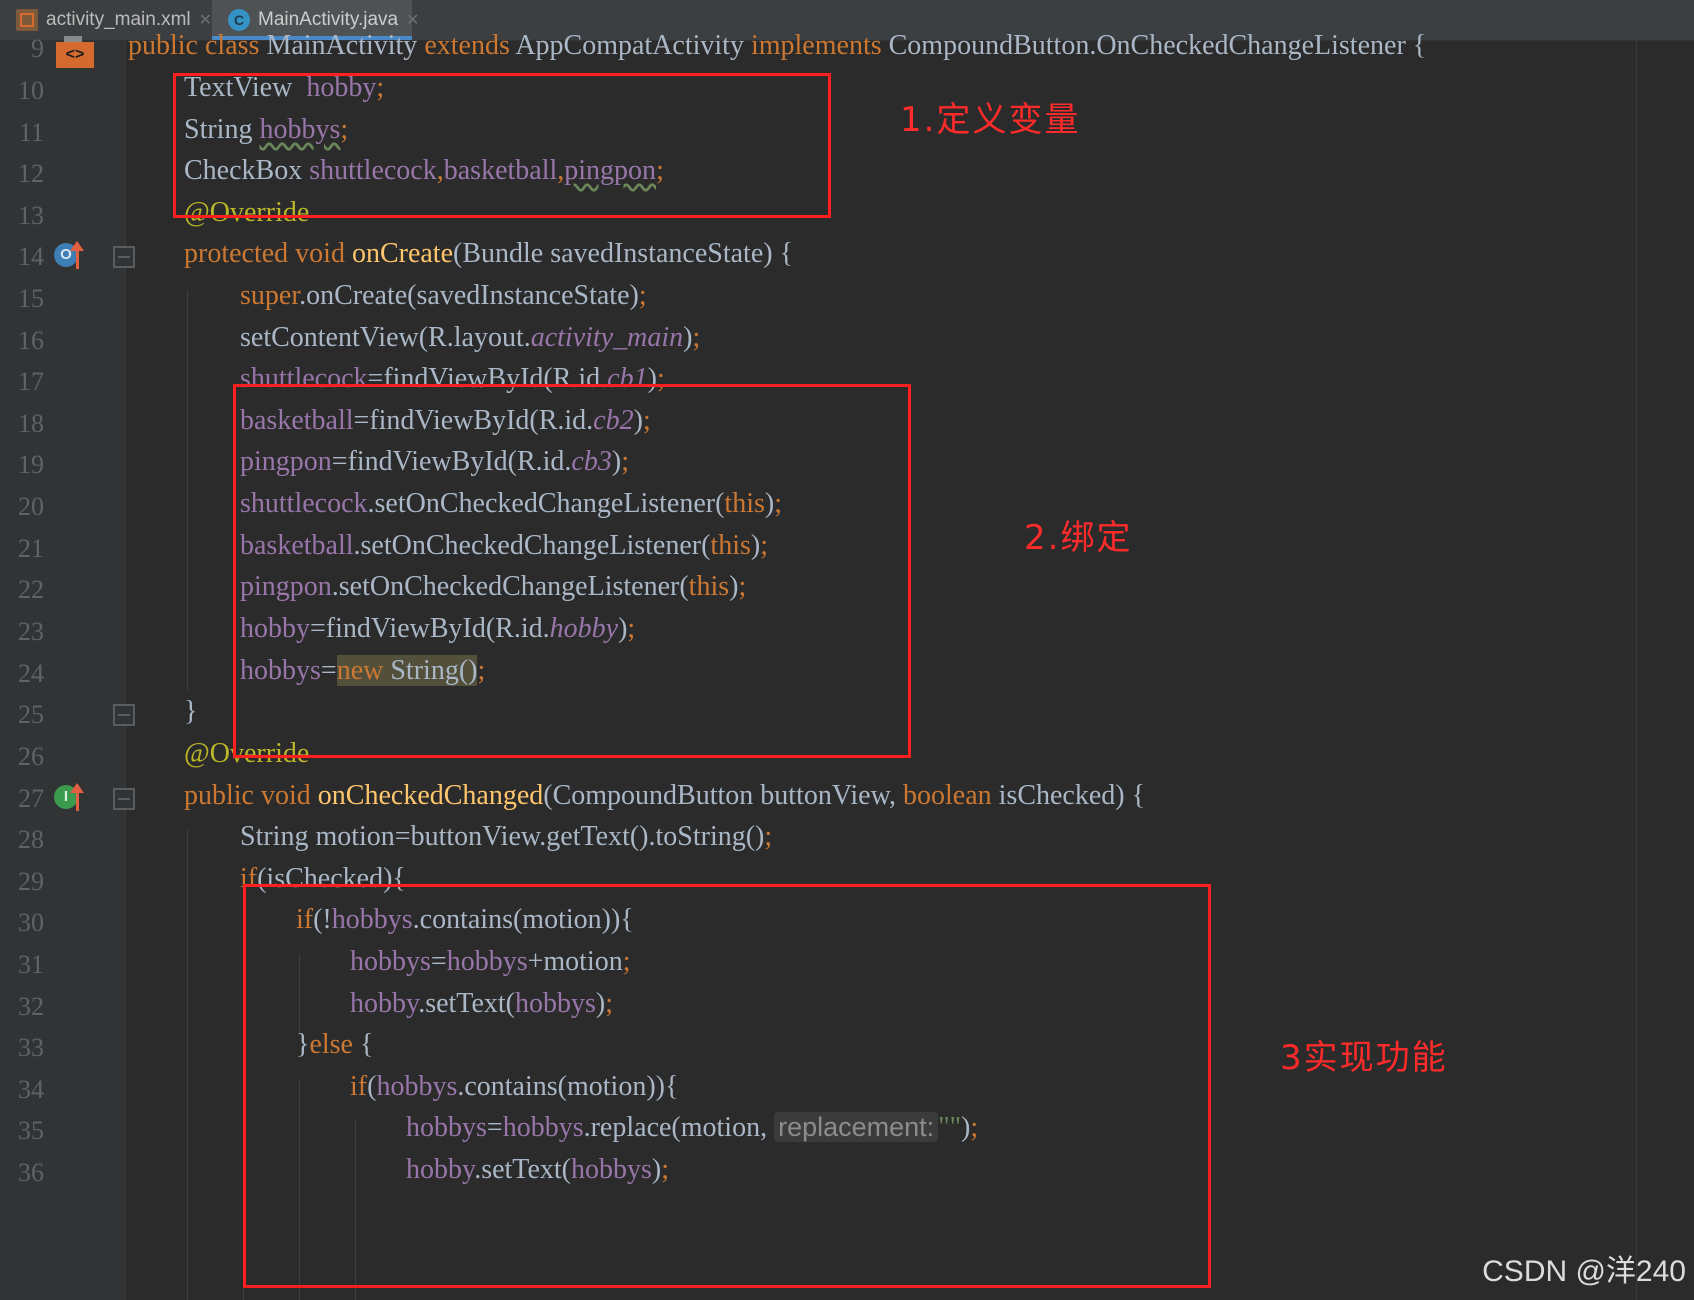  What do you see at coordinates (470, 337) in the screenshot?
I see `code-line-16: setContentView(R.layout.activity_main);` at bounding box center [470, 337].